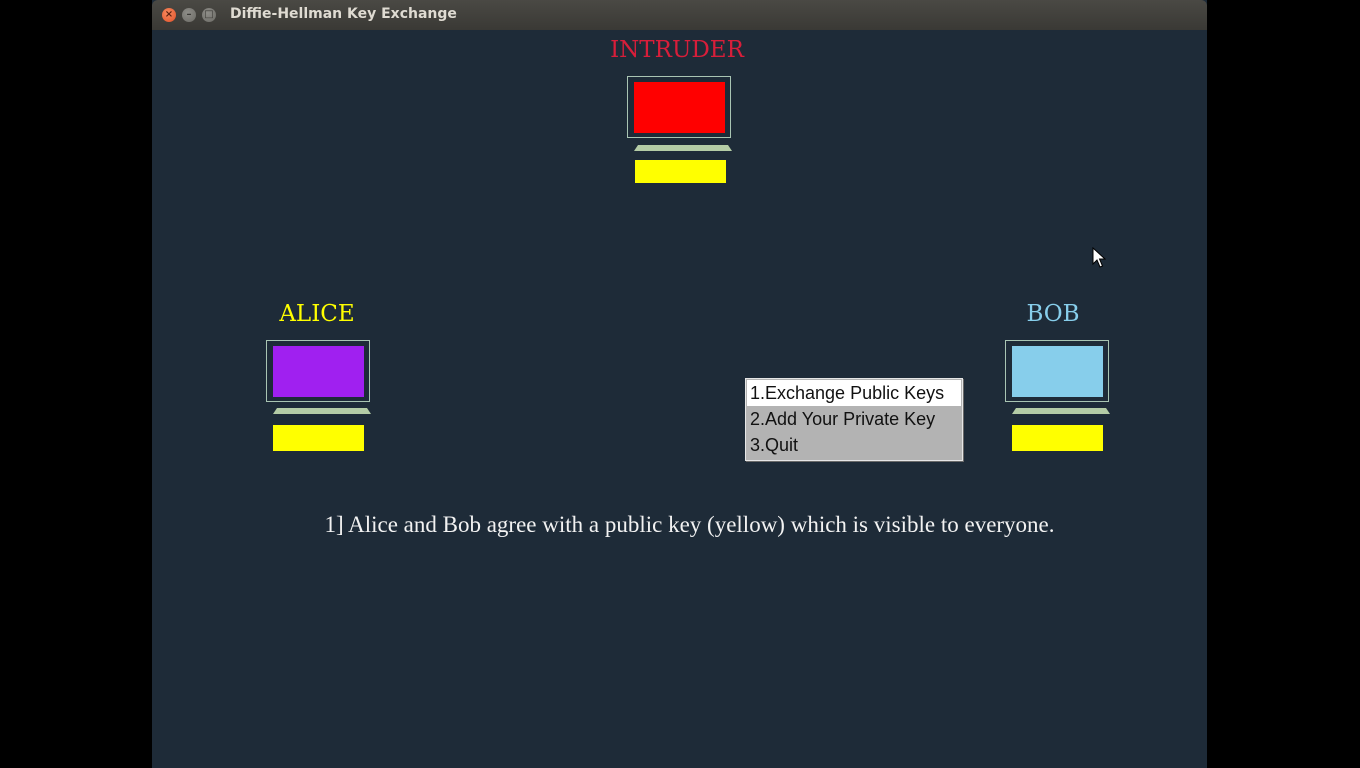 Image resolution: width=1360 pixels, height=768 pixels. What do you see at coordinates (677, 50) in the screenshot?
I see `intruder-label: INTRUDER` at bounding box center [677, 50].